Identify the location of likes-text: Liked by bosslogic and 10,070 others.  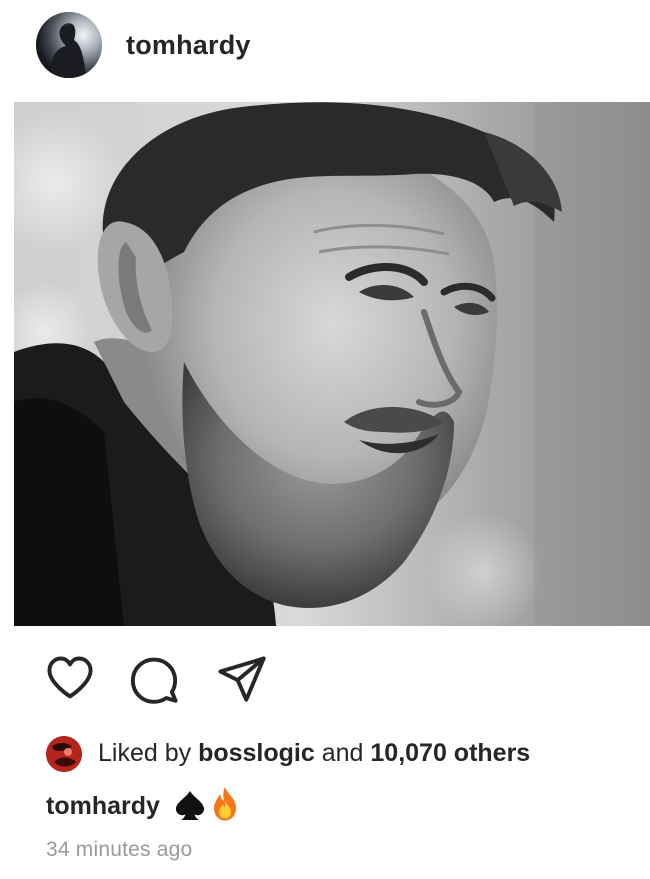
(314, 753).